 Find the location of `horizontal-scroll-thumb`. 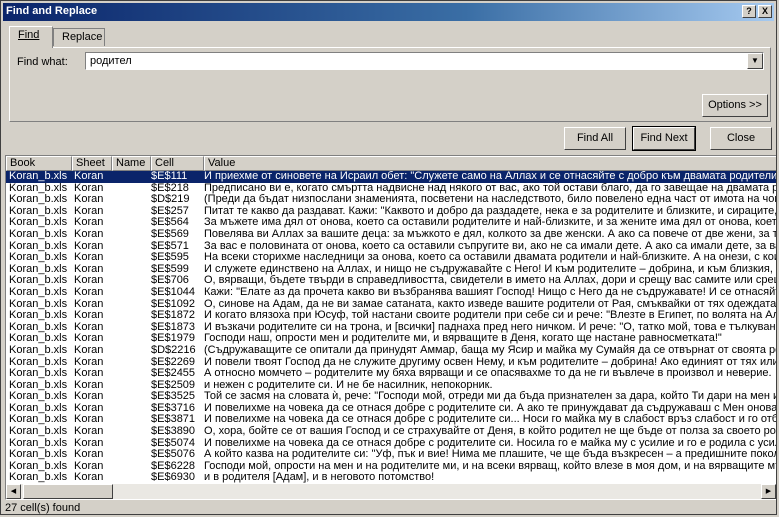

horizontal-scroll-thumb is located at coordinates (68, 491).